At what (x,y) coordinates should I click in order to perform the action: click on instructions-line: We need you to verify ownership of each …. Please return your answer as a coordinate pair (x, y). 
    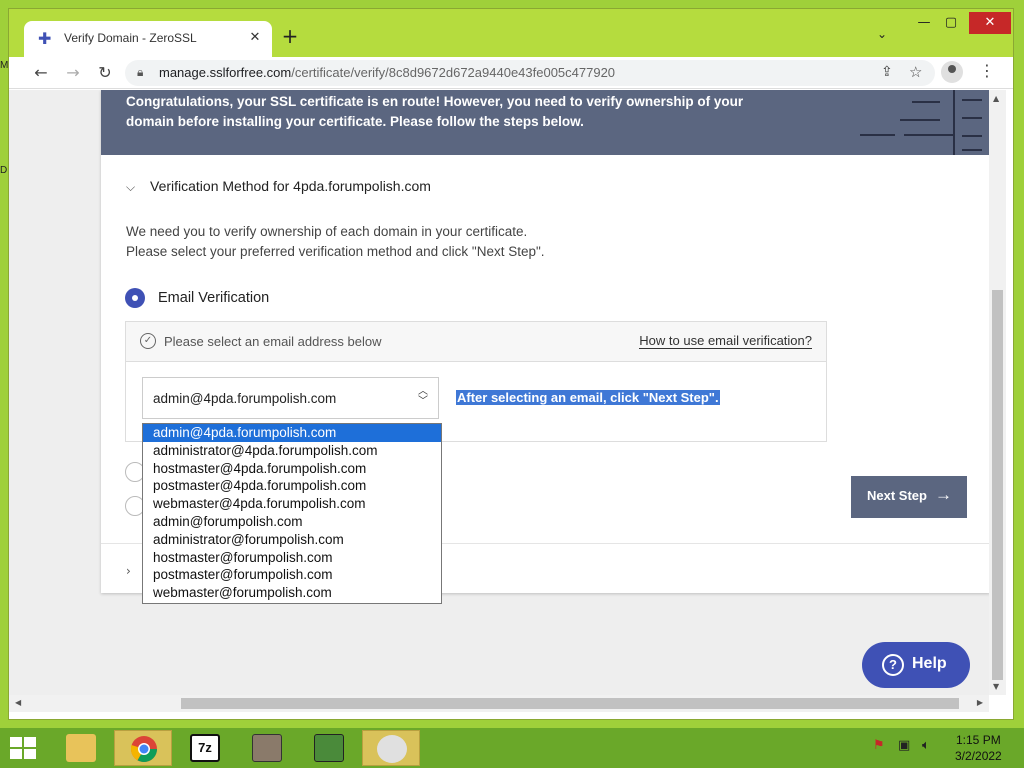
    Looking at the image, I should click on (327, 231).